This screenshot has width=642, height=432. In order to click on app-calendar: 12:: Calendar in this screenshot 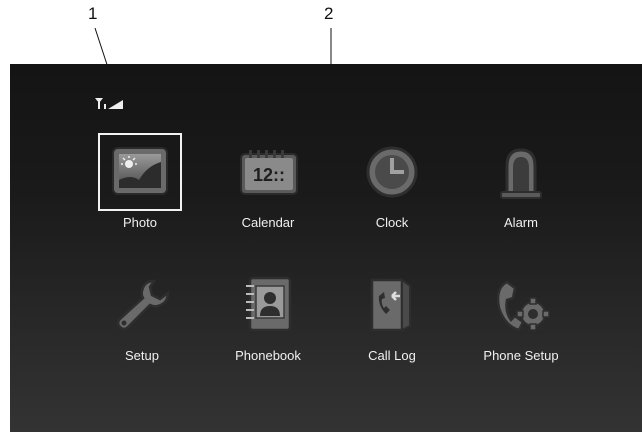, I will do `click(268, 188)`.